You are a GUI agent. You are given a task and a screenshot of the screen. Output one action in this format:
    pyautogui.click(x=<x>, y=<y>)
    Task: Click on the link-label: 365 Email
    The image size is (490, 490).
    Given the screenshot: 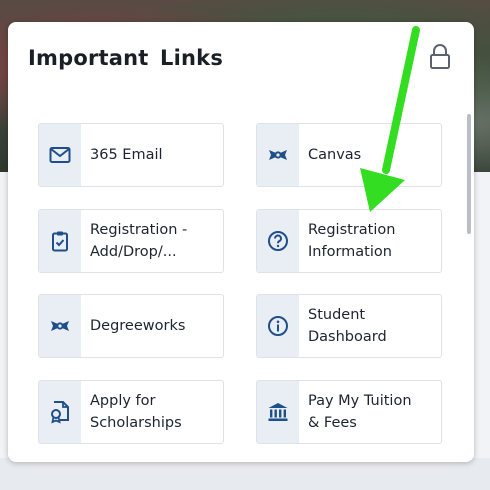 What is the action you would take?
    pyautogui.click(x=126, y=155)
    